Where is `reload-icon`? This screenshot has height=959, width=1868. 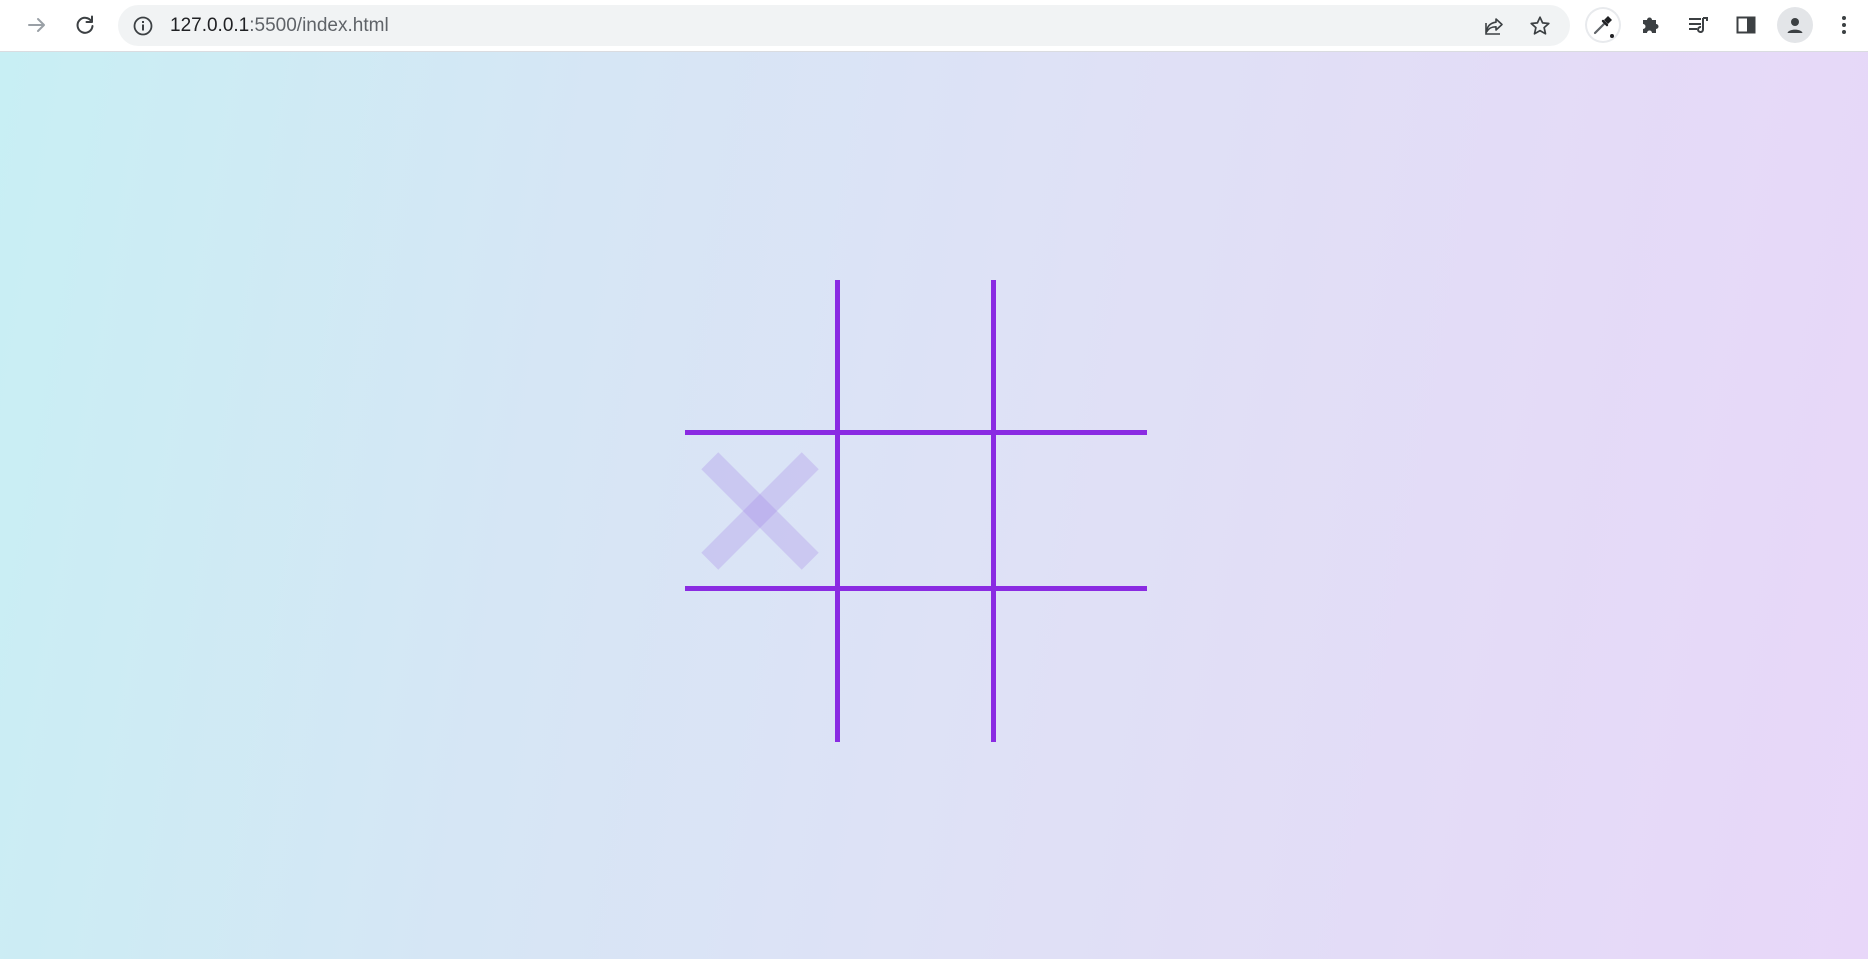 reload-icon is located at coordinates (85, 24).